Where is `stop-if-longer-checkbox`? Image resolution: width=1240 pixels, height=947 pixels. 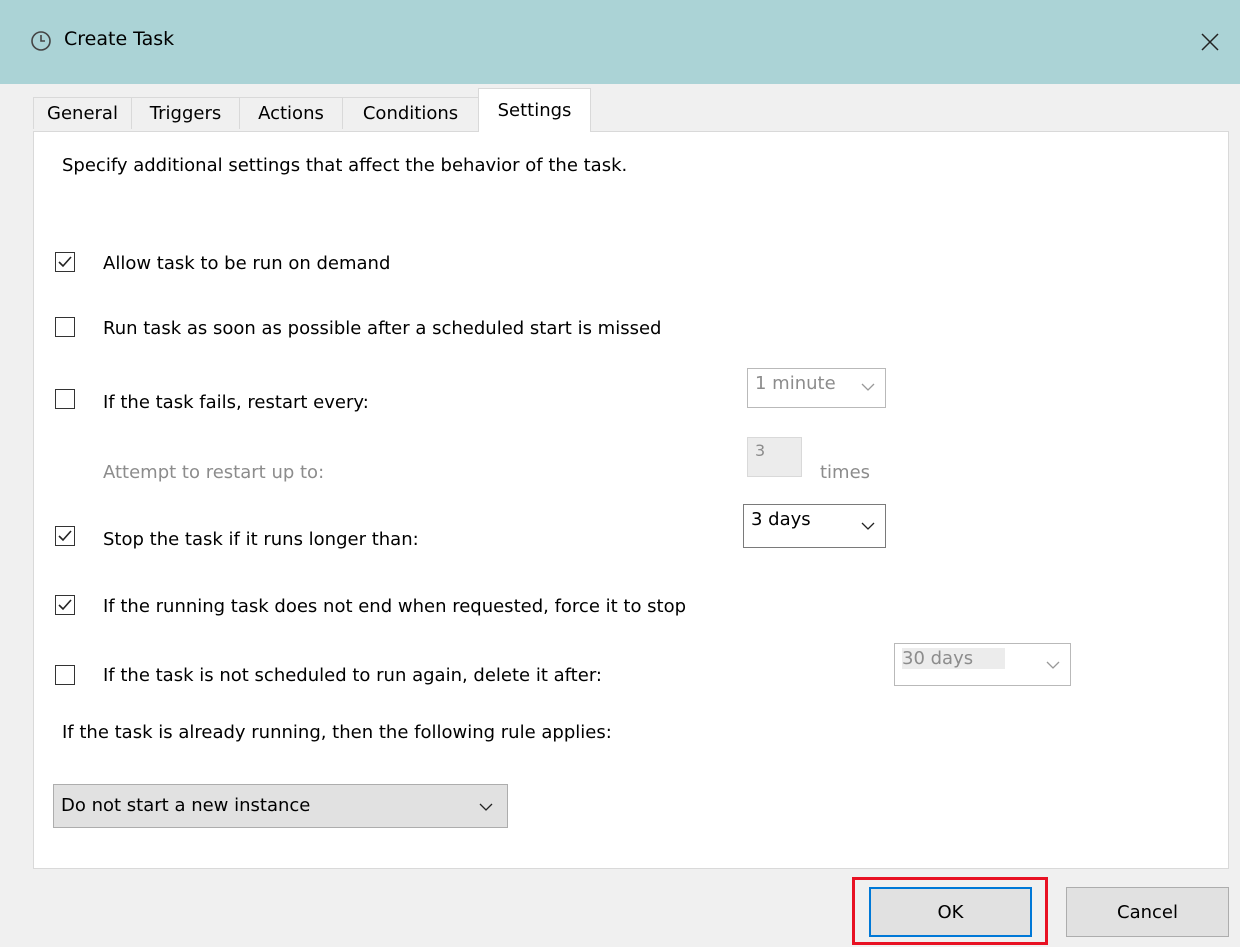
stop-if-longer-checkbox is located at coordinates (65, 536).